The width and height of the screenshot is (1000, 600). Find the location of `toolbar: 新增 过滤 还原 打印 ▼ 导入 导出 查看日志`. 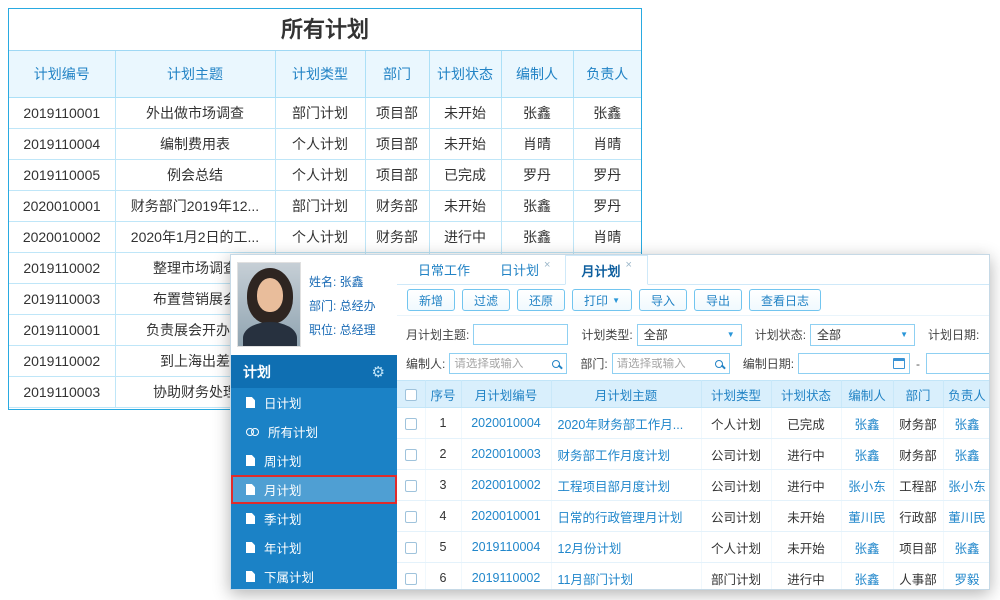

toolbar: 新增 过滤 还原 打印 ▼ 导入 导出 查看日志 is located at coordinates (693, 300).